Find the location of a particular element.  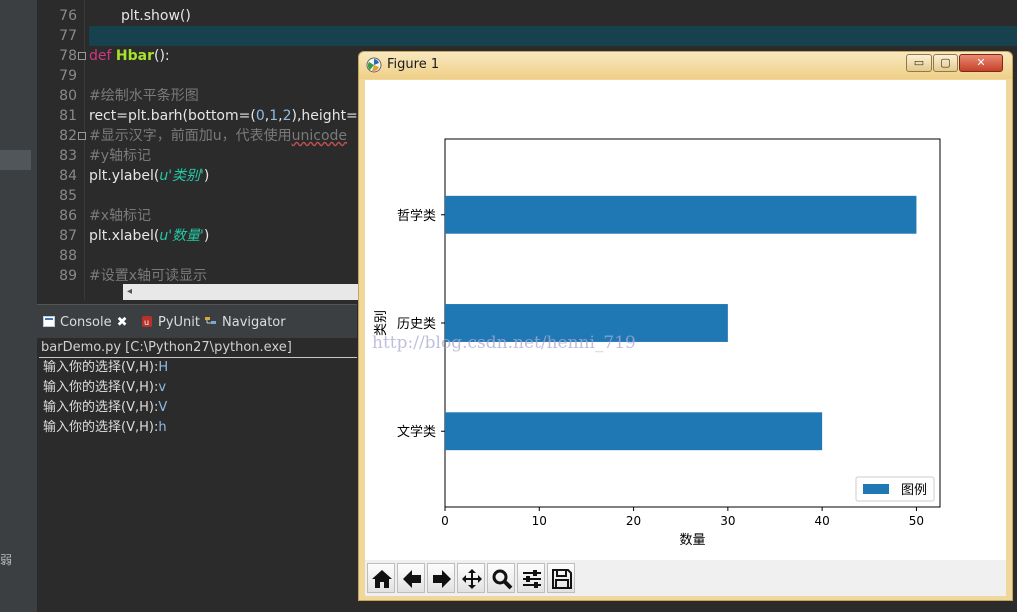

line-number: 86 is located at coordinates (68, 216).